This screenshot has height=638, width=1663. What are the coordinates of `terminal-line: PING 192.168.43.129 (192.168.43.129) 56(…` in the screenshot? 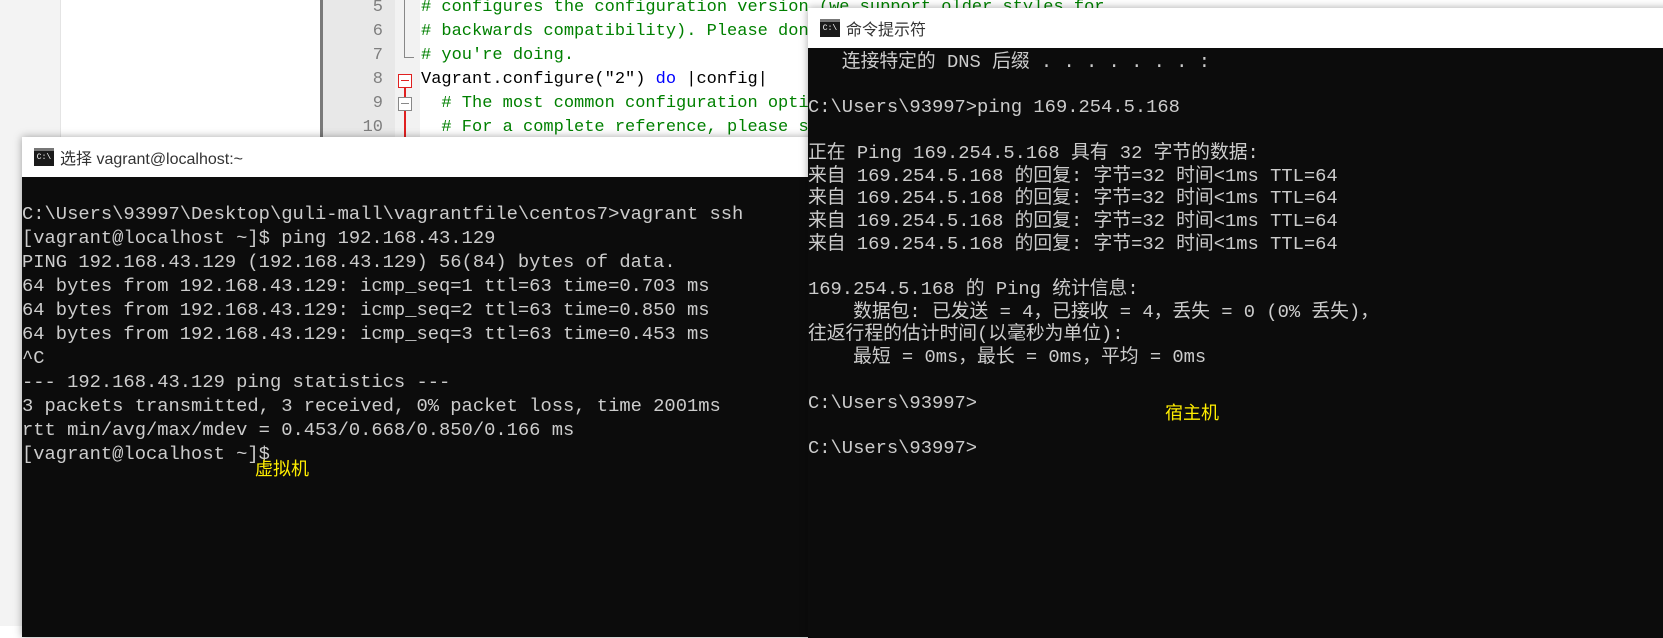 It's located at (349, 262).